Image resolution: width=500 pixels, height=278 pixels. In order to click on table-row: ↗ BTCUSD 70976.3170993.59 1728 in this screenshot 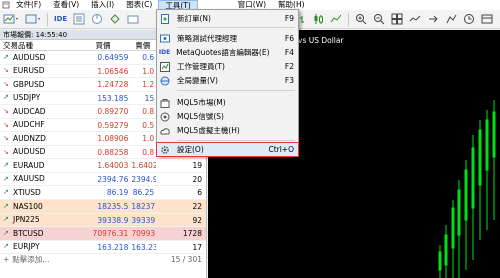, I will do `click(103, 234)`.